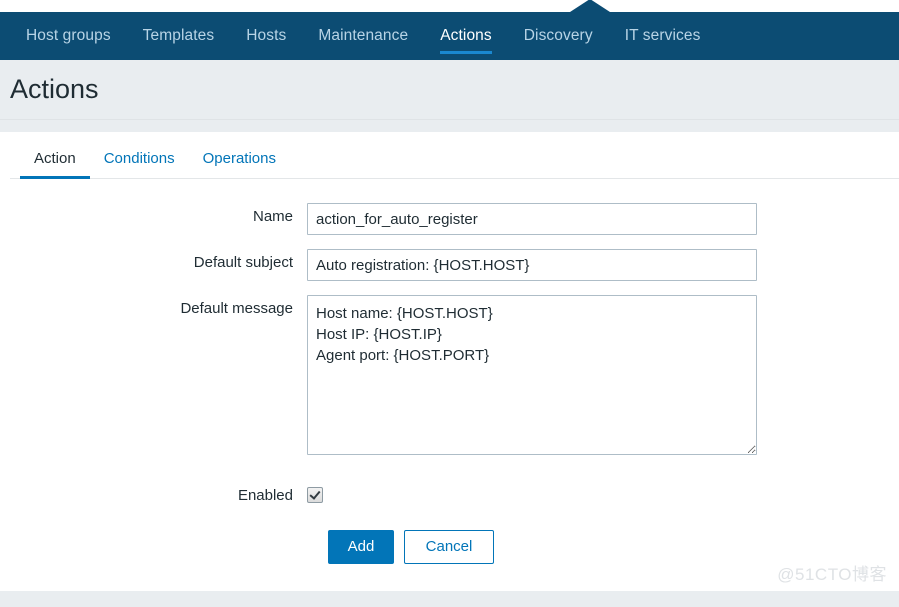 This screenshot has height=607, width=899. Describe the element at coordinates (449, 599) in the screenshot. I see `bottom-band` at that location.